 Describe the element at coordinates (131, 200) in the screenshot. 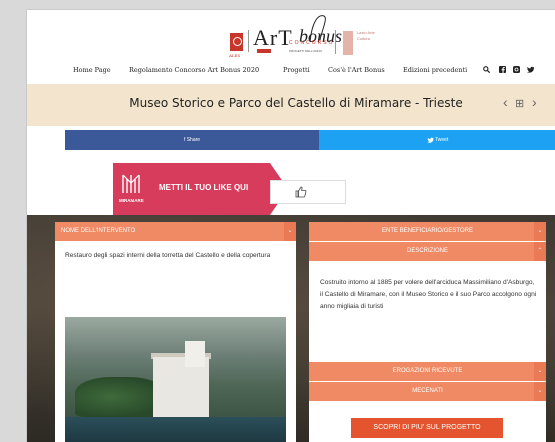

I see `miramare-logo-text: MIRAMARE` at that location.